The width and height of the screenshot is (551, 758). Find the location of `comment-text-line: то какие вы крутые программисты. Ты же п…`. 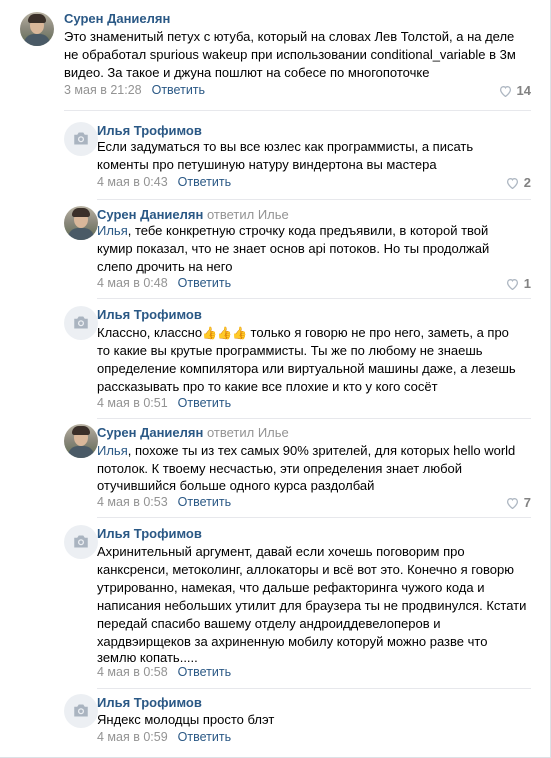

comment-text-line: то какие вы крутые программисты. Ты же п… is located at coordinates (290, 350).